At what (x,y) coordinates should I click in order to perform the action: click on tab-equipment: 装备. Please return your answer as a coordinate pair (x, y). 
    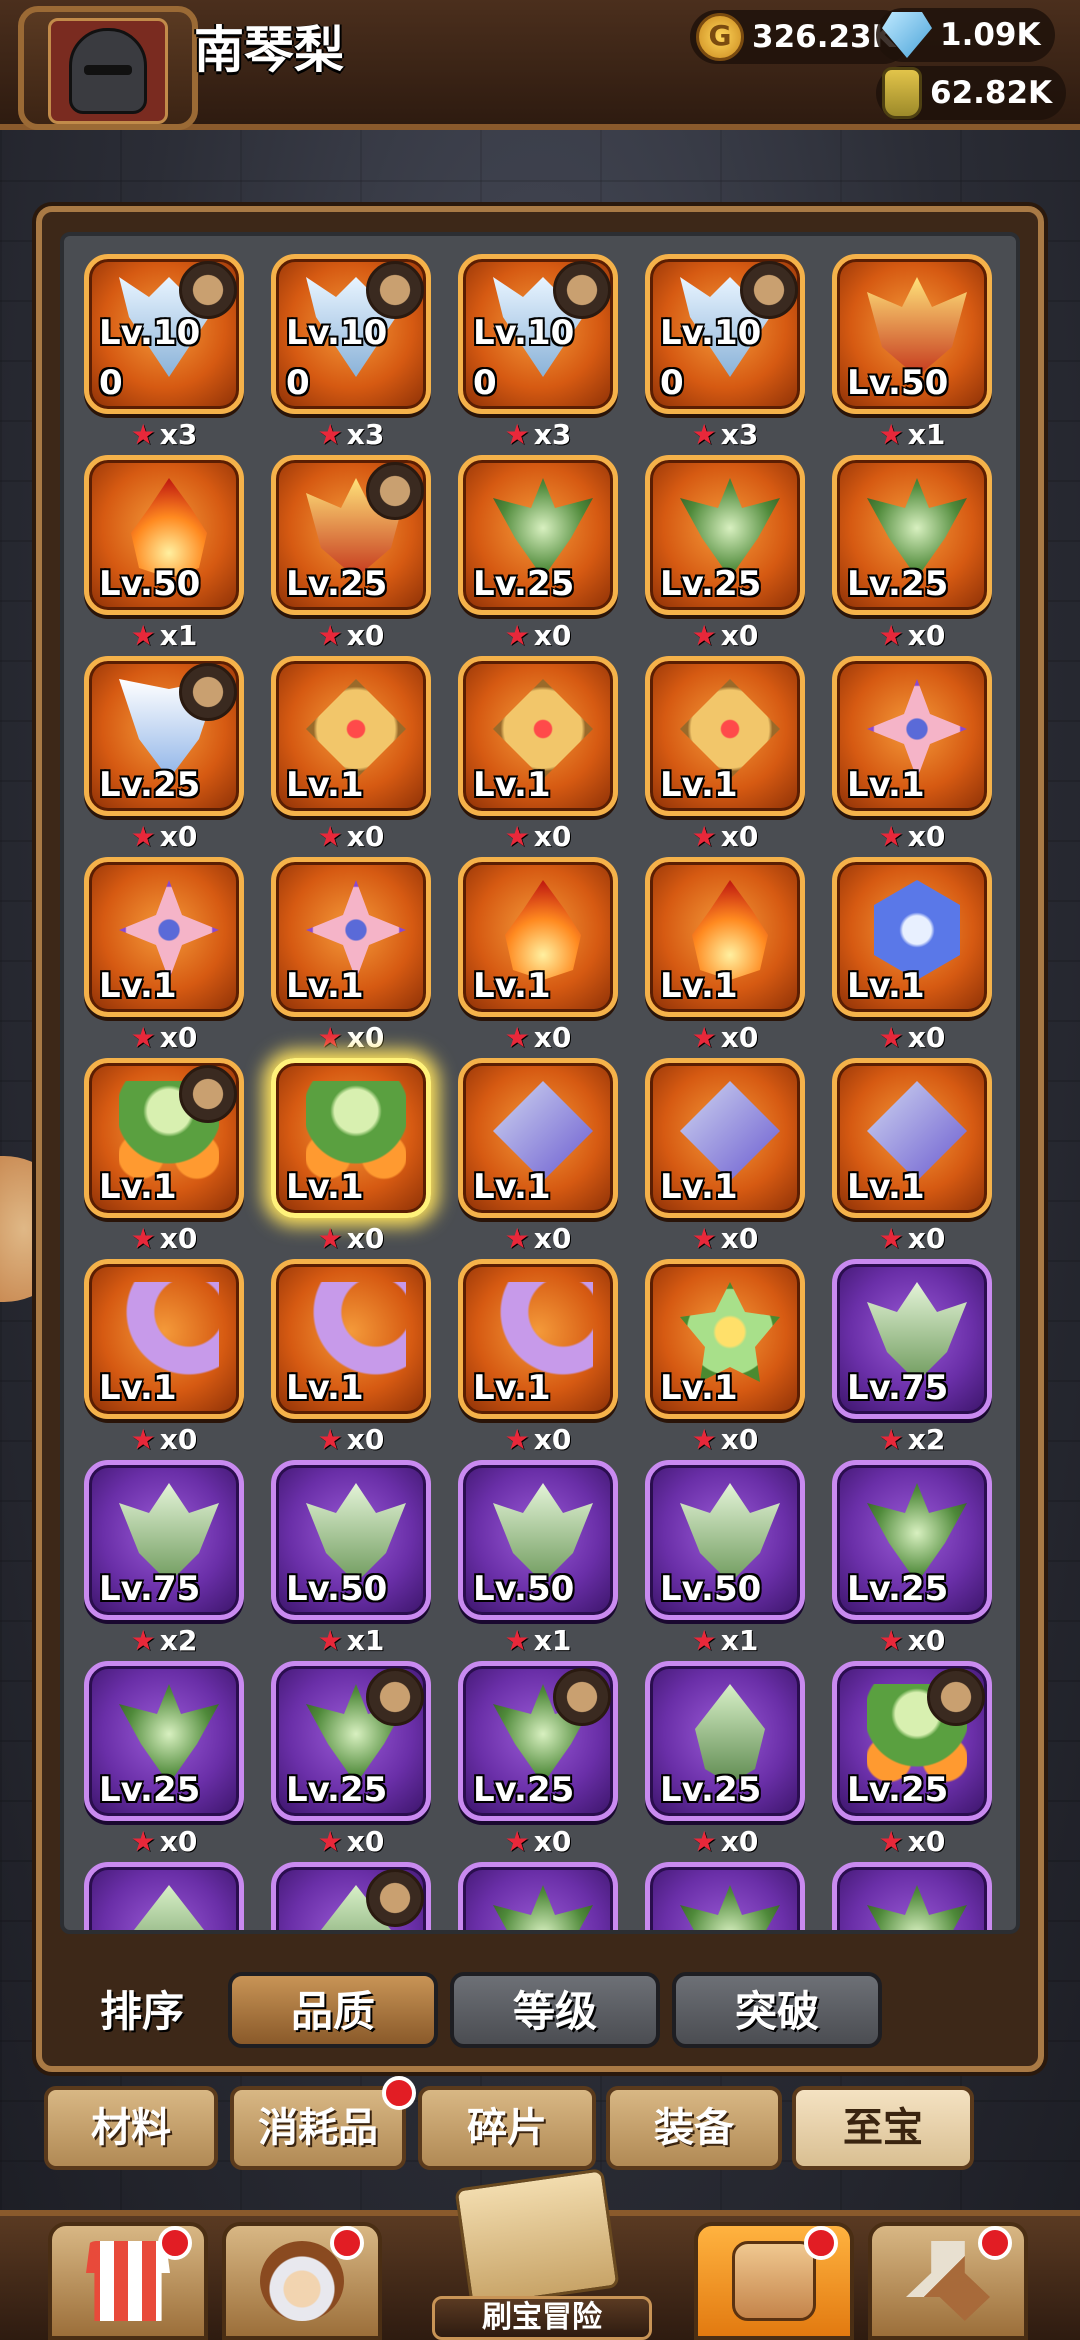
    Looking at the image, I should click on (694, 2128).